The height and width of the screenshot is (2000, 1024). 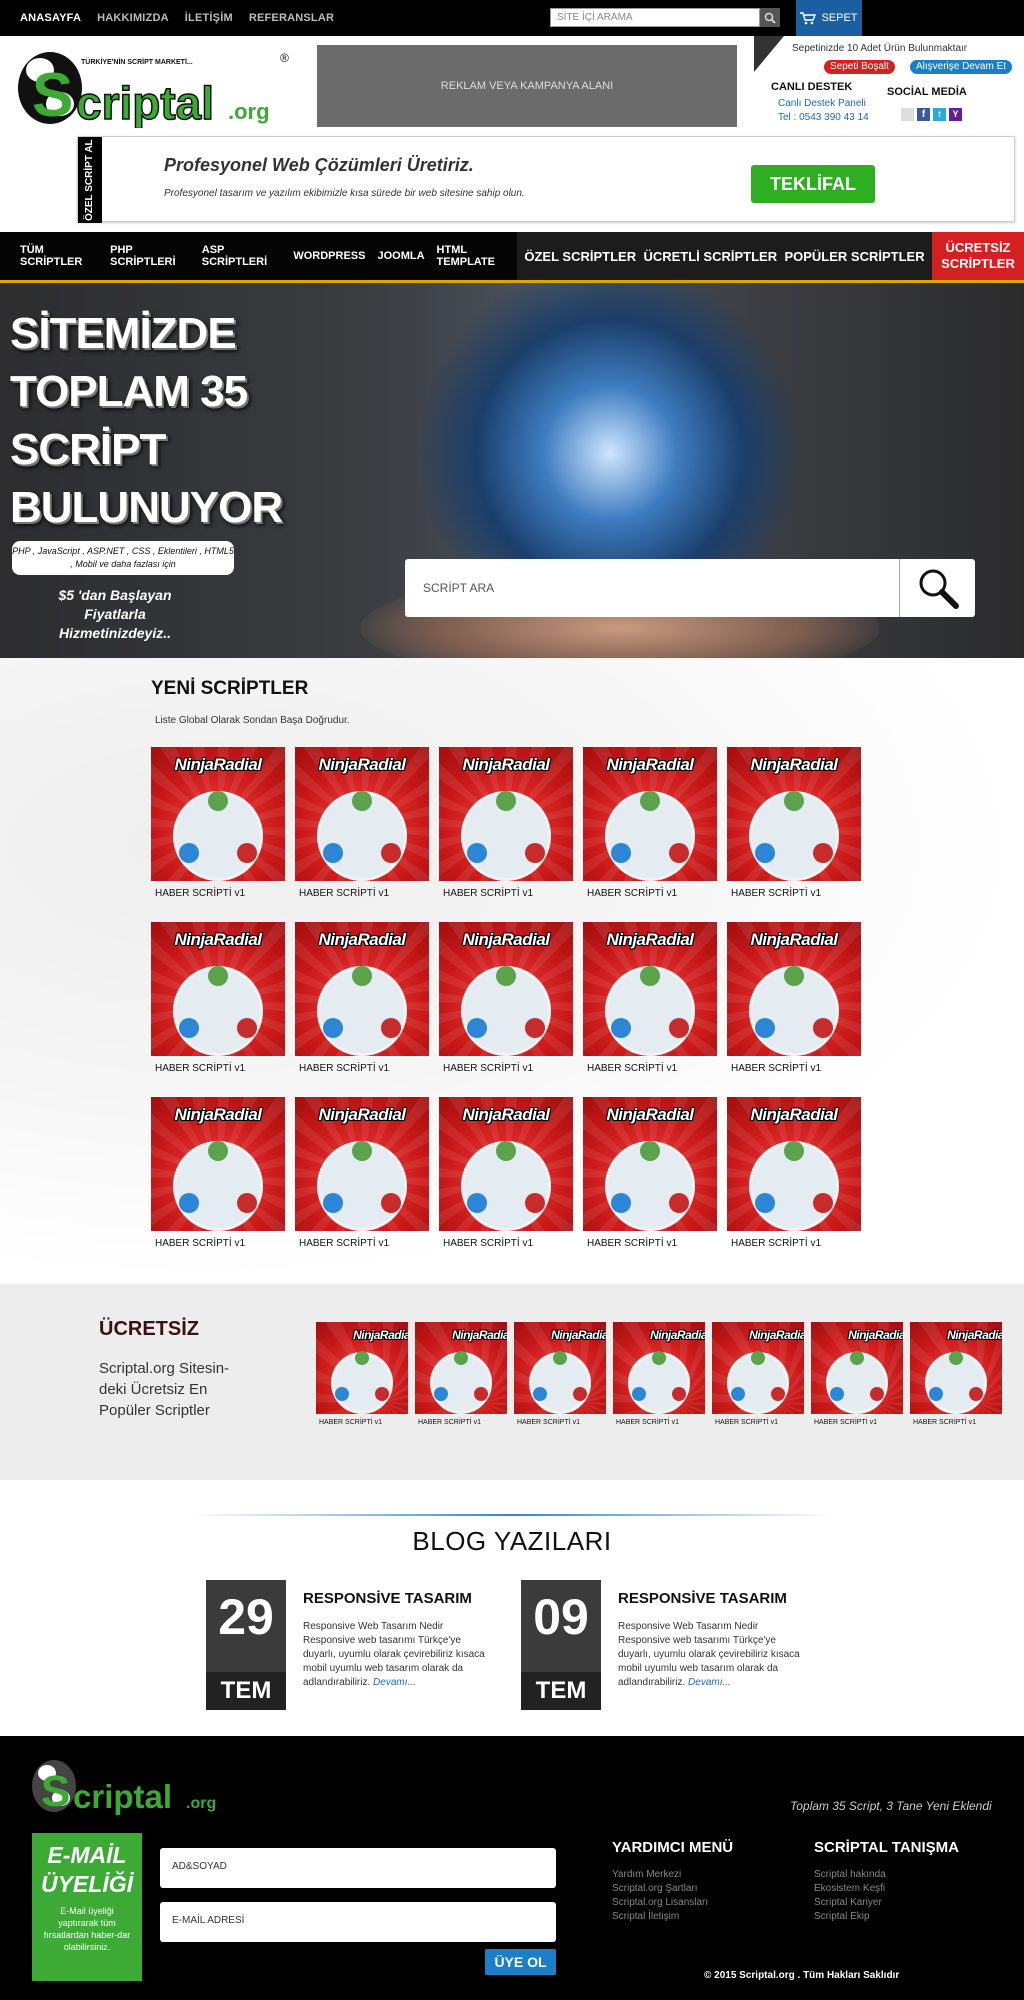 I want to click on nav-popular-scripts: POPÜLER SCRİPTLER, so click(x=854, y=256).